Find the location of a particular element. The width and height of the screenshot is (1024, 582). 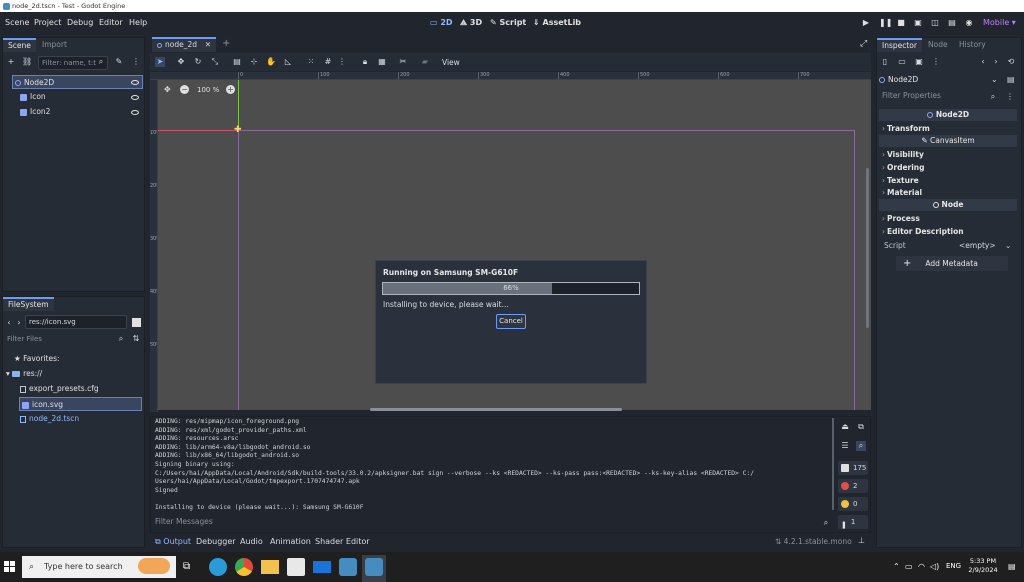

tab-import: Import is located at coordinates (54, 45).